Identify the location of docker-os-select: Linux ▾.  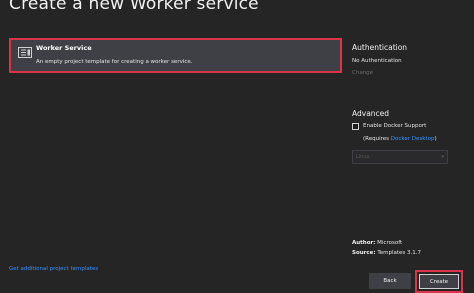
(400, 157).